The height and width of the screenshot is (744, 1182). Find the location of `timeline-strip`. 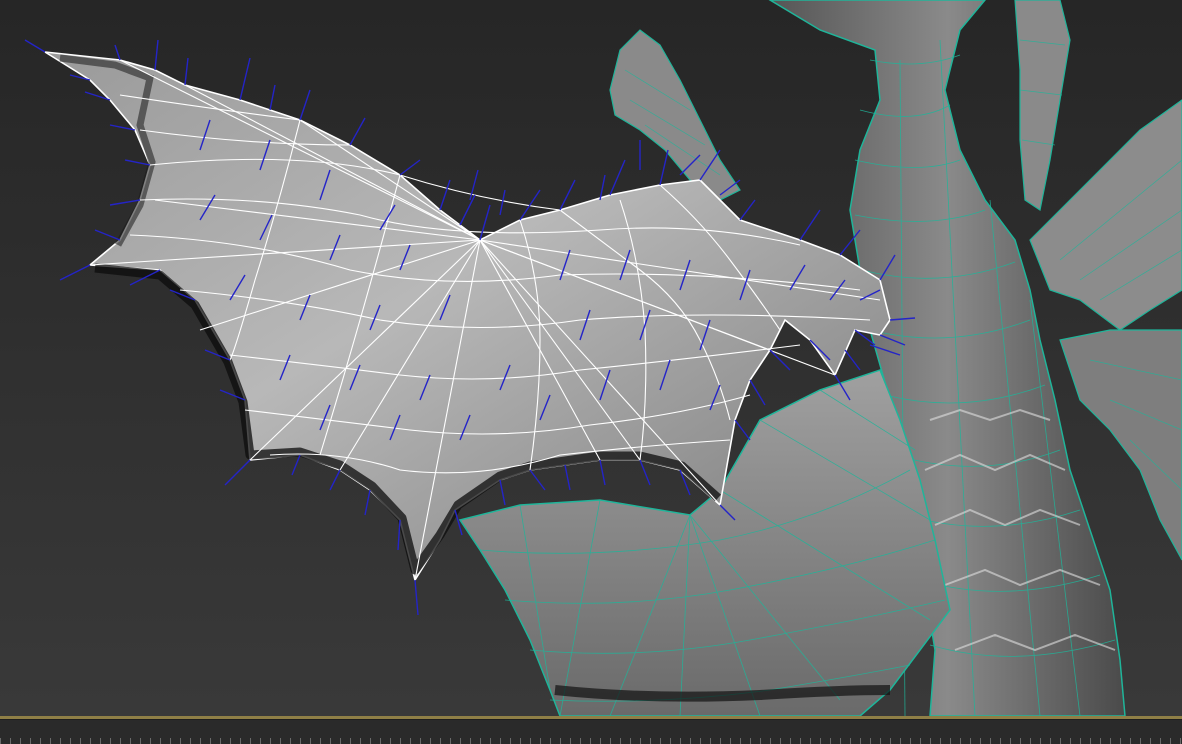

timeline-strip is located at coordinates (591, 731).